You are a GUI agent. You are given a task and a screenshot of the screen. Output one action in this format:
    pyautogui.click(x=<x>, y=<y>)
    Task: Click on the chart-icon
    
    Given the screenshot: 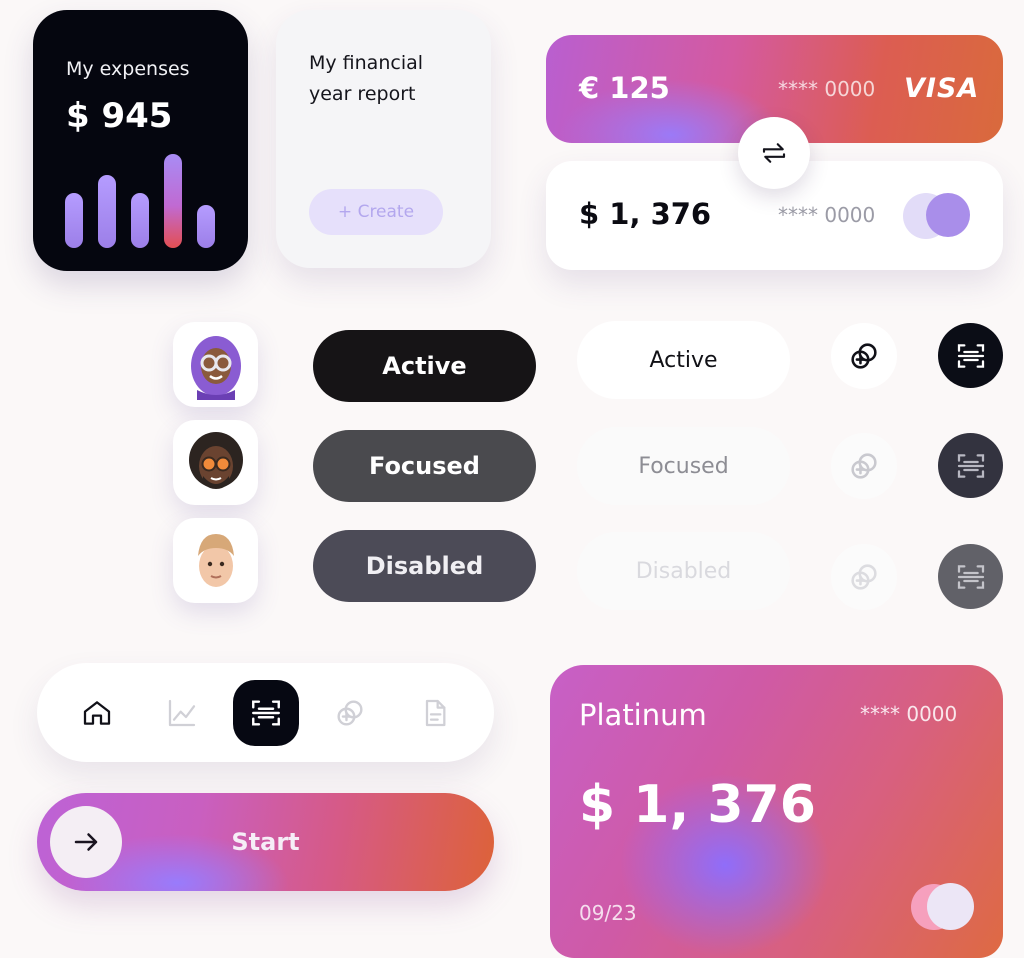 What is the action you would take?
    pyautogui.click(x=182, y=713)
    